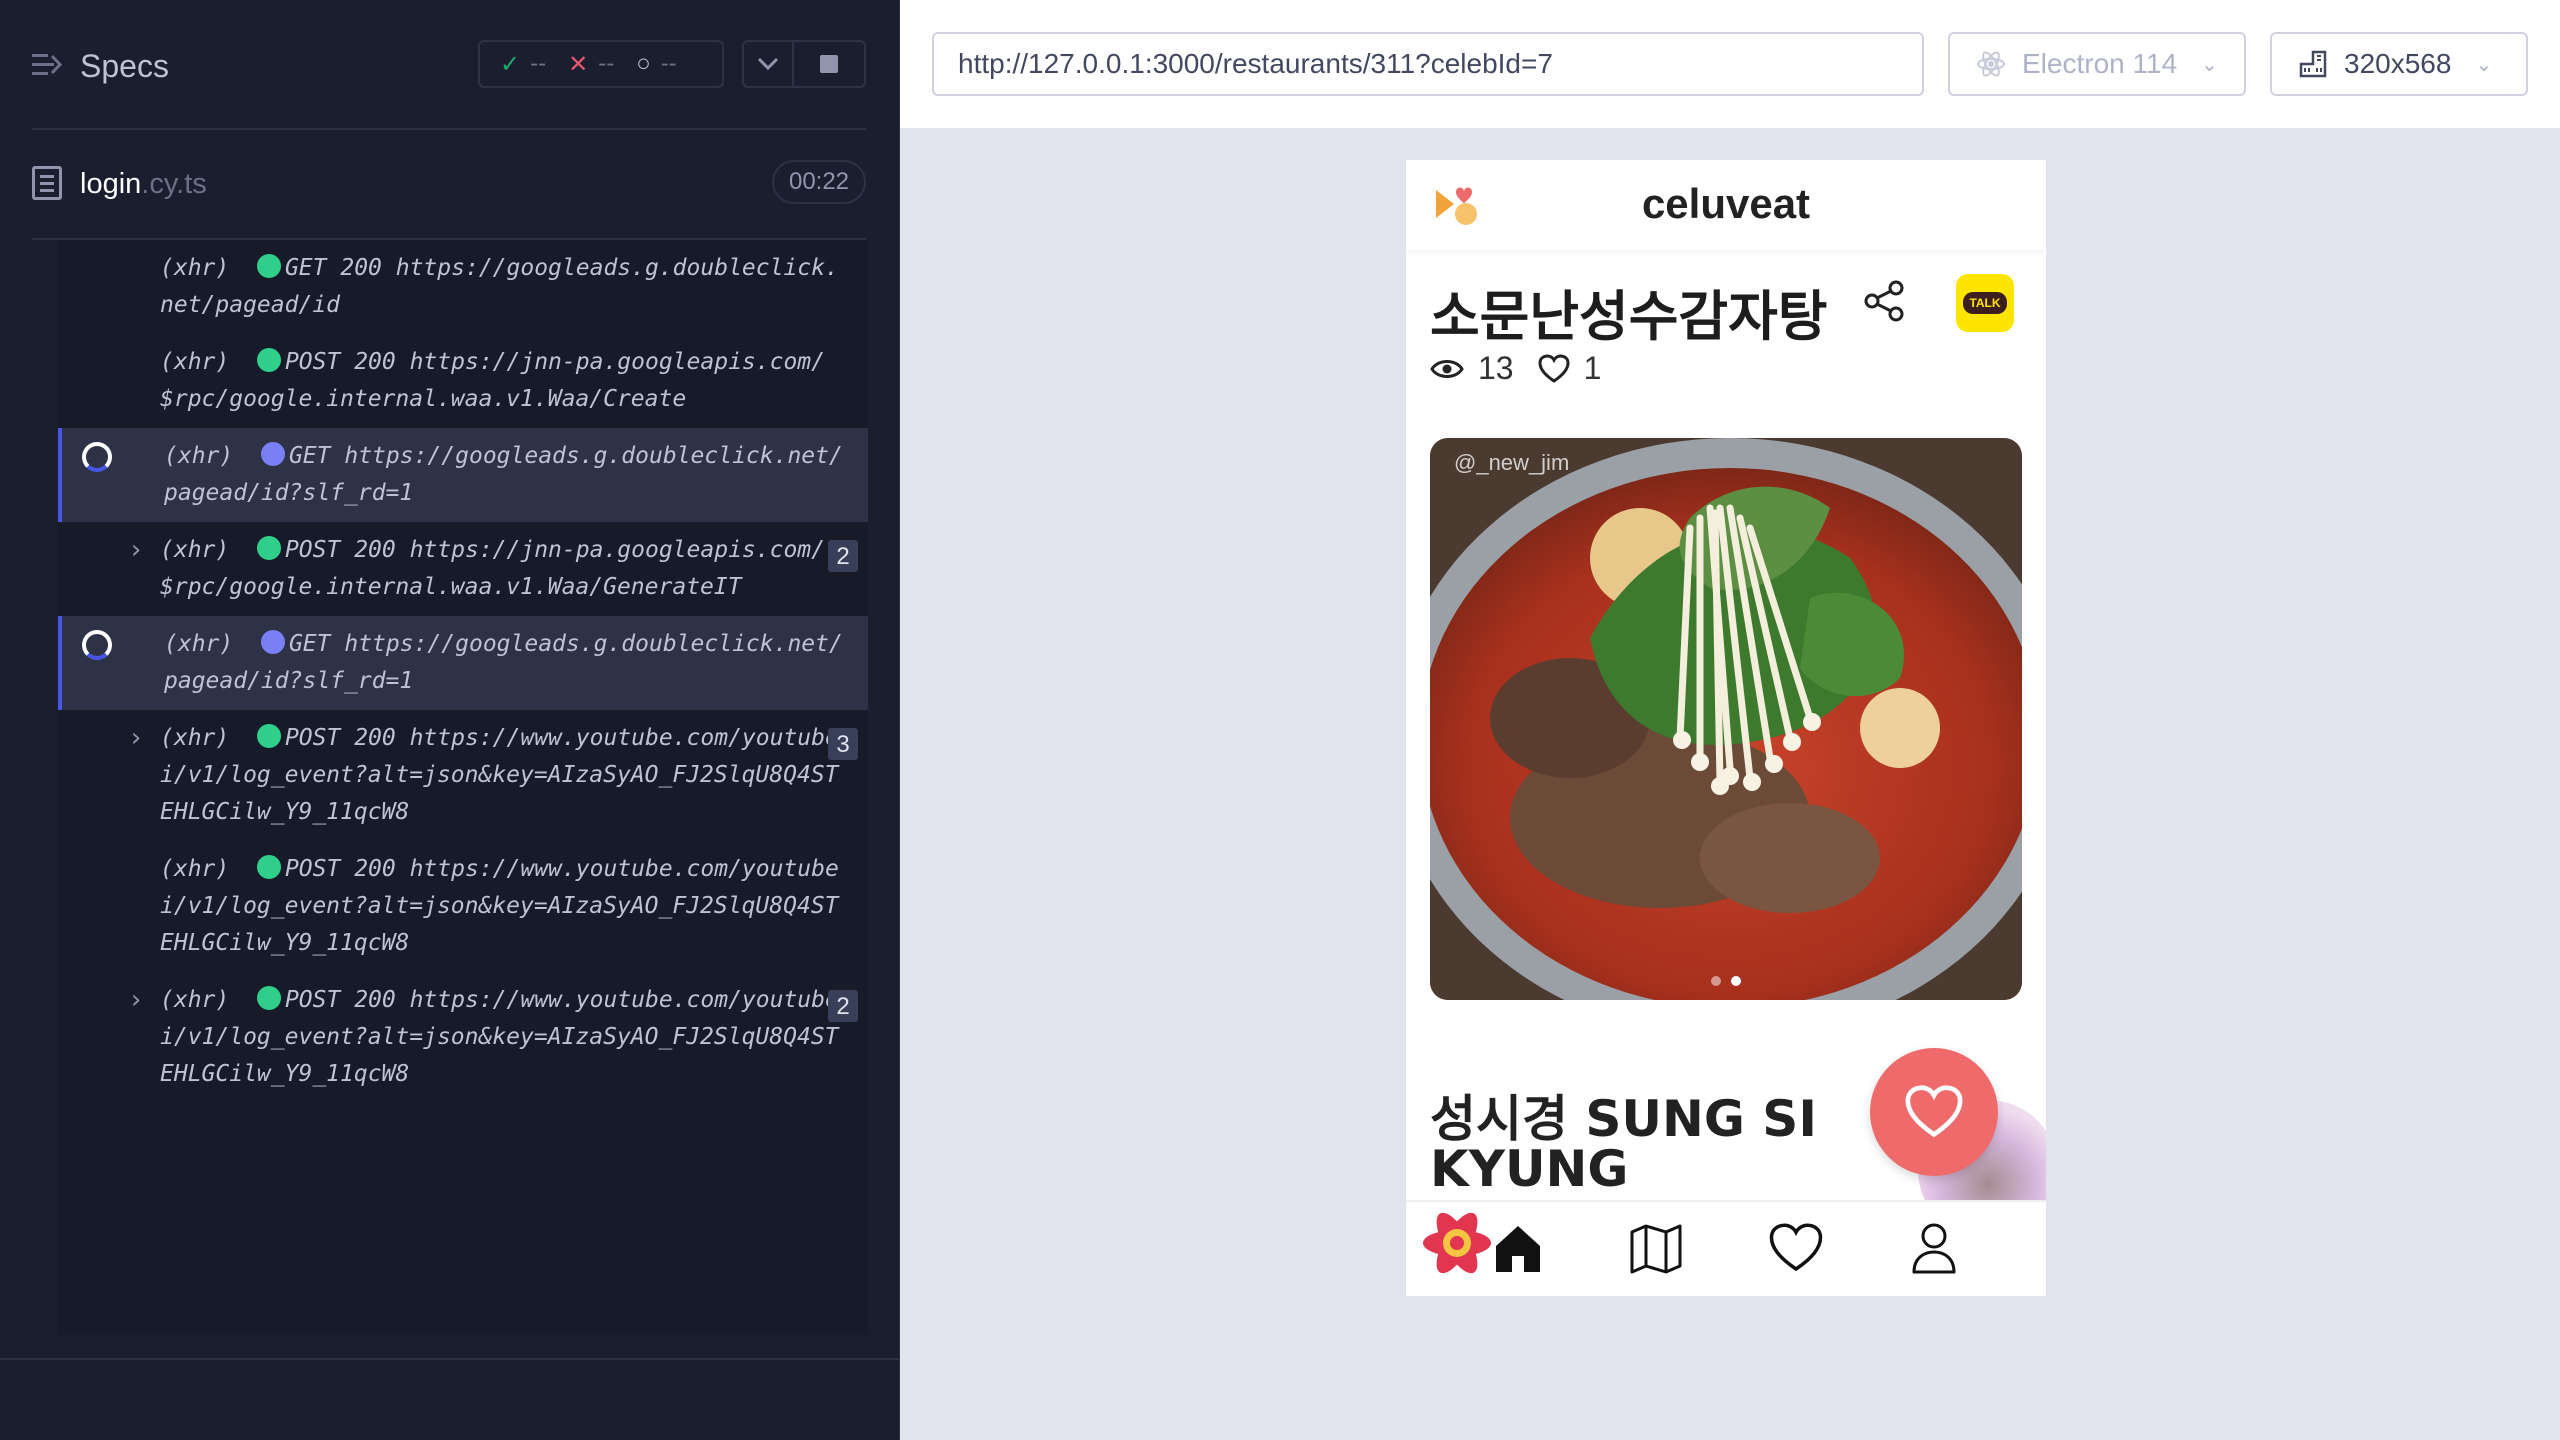 The image size is (2560, 1440). What do you see at coordinates (1716, 981) in the screenshot?
I see `carousel-dot` at bounding box center [1716, 981].